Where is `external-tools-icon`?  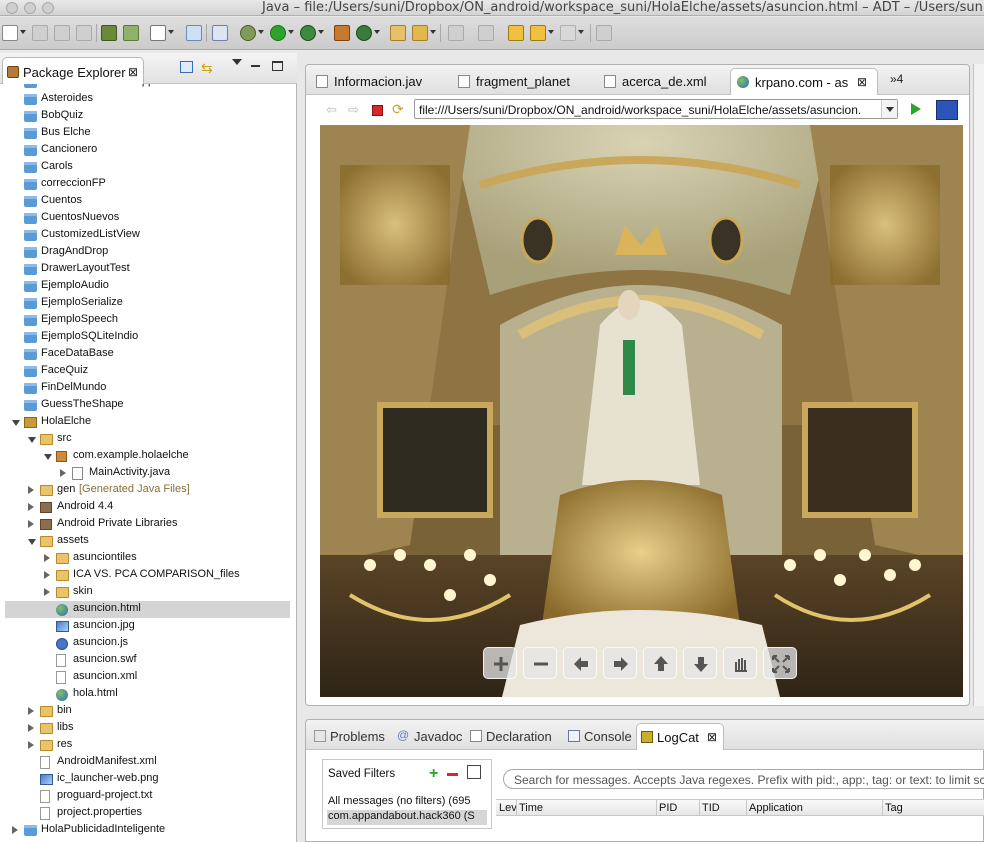 external-tools-icon is located at coordinates (308, 33).